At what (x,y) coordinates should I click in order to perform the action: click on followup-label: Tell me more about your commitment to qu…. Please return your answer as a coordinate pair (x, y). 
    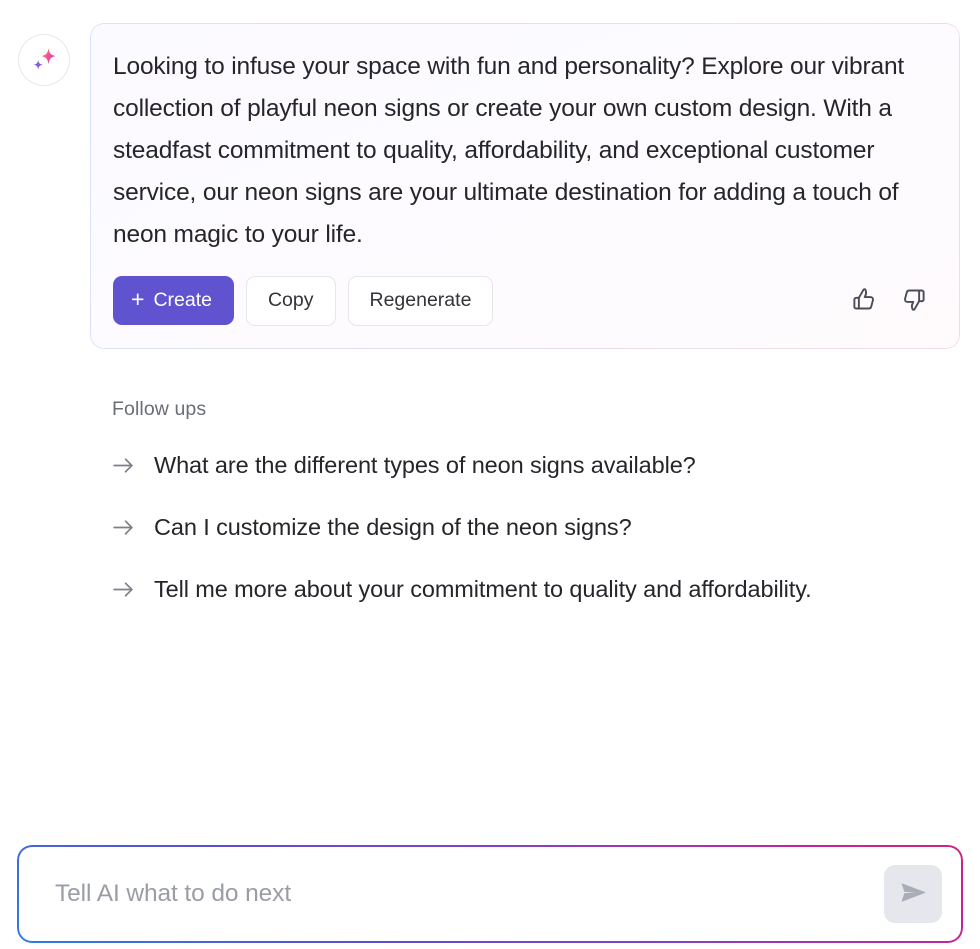
    Looking at the image, I should click on (483, 588).